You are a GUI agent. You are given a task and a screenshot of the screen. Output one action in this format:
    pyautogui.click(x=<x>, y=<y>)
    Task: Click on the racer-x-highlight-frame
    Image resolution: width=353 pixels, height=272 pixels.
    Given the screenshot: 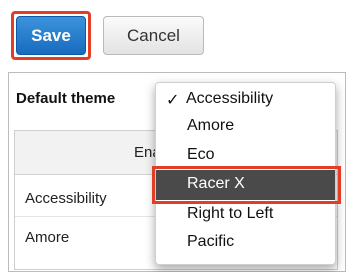 What is the action you would take?
    pyautogui.click(x=246, y=185)
    